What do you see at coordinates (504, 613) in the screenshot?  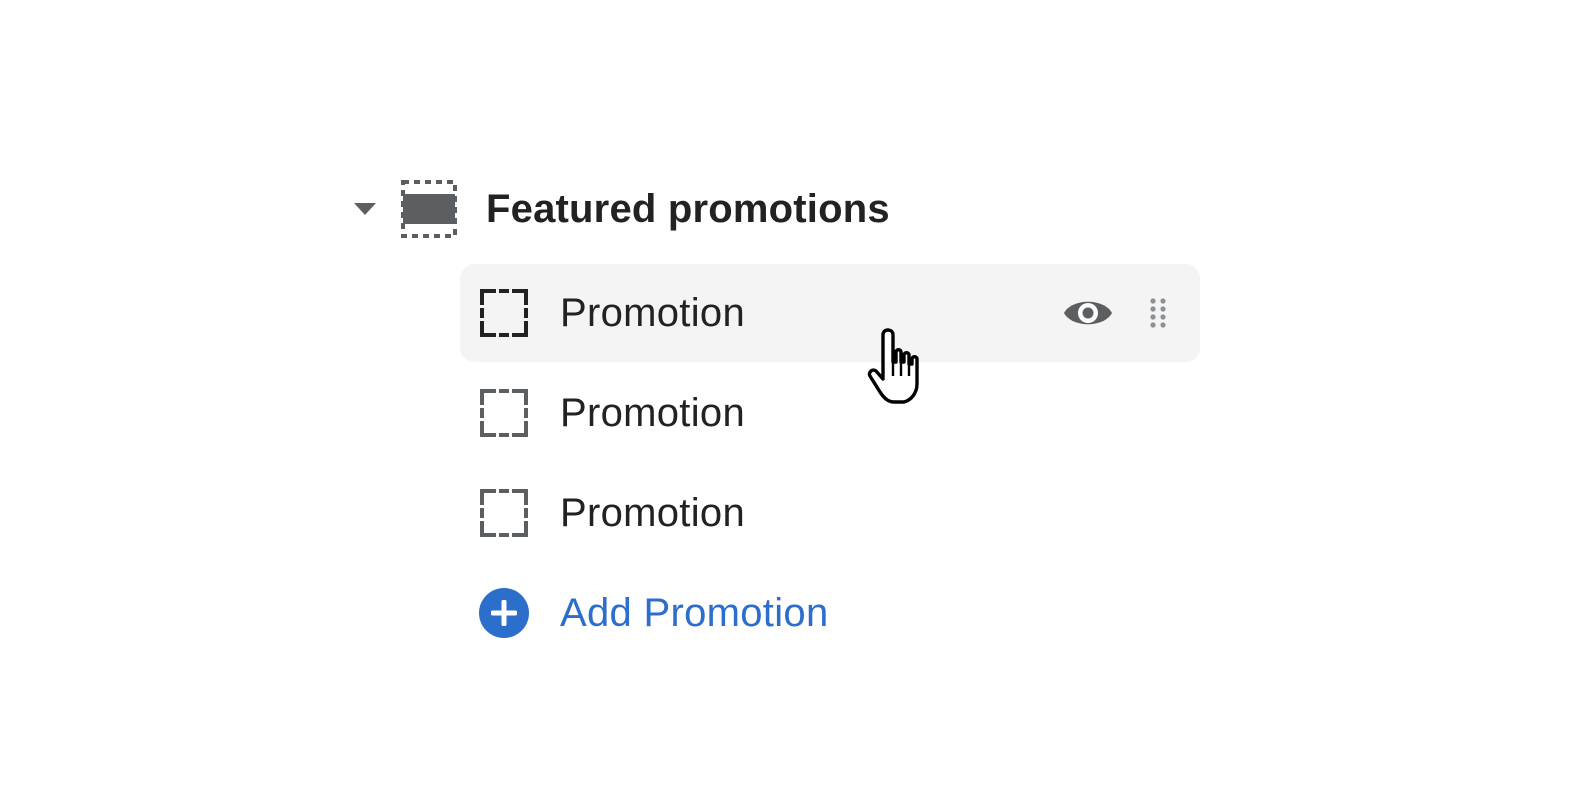 I see `plus-circle-icon` at bounding box center [504, 613].